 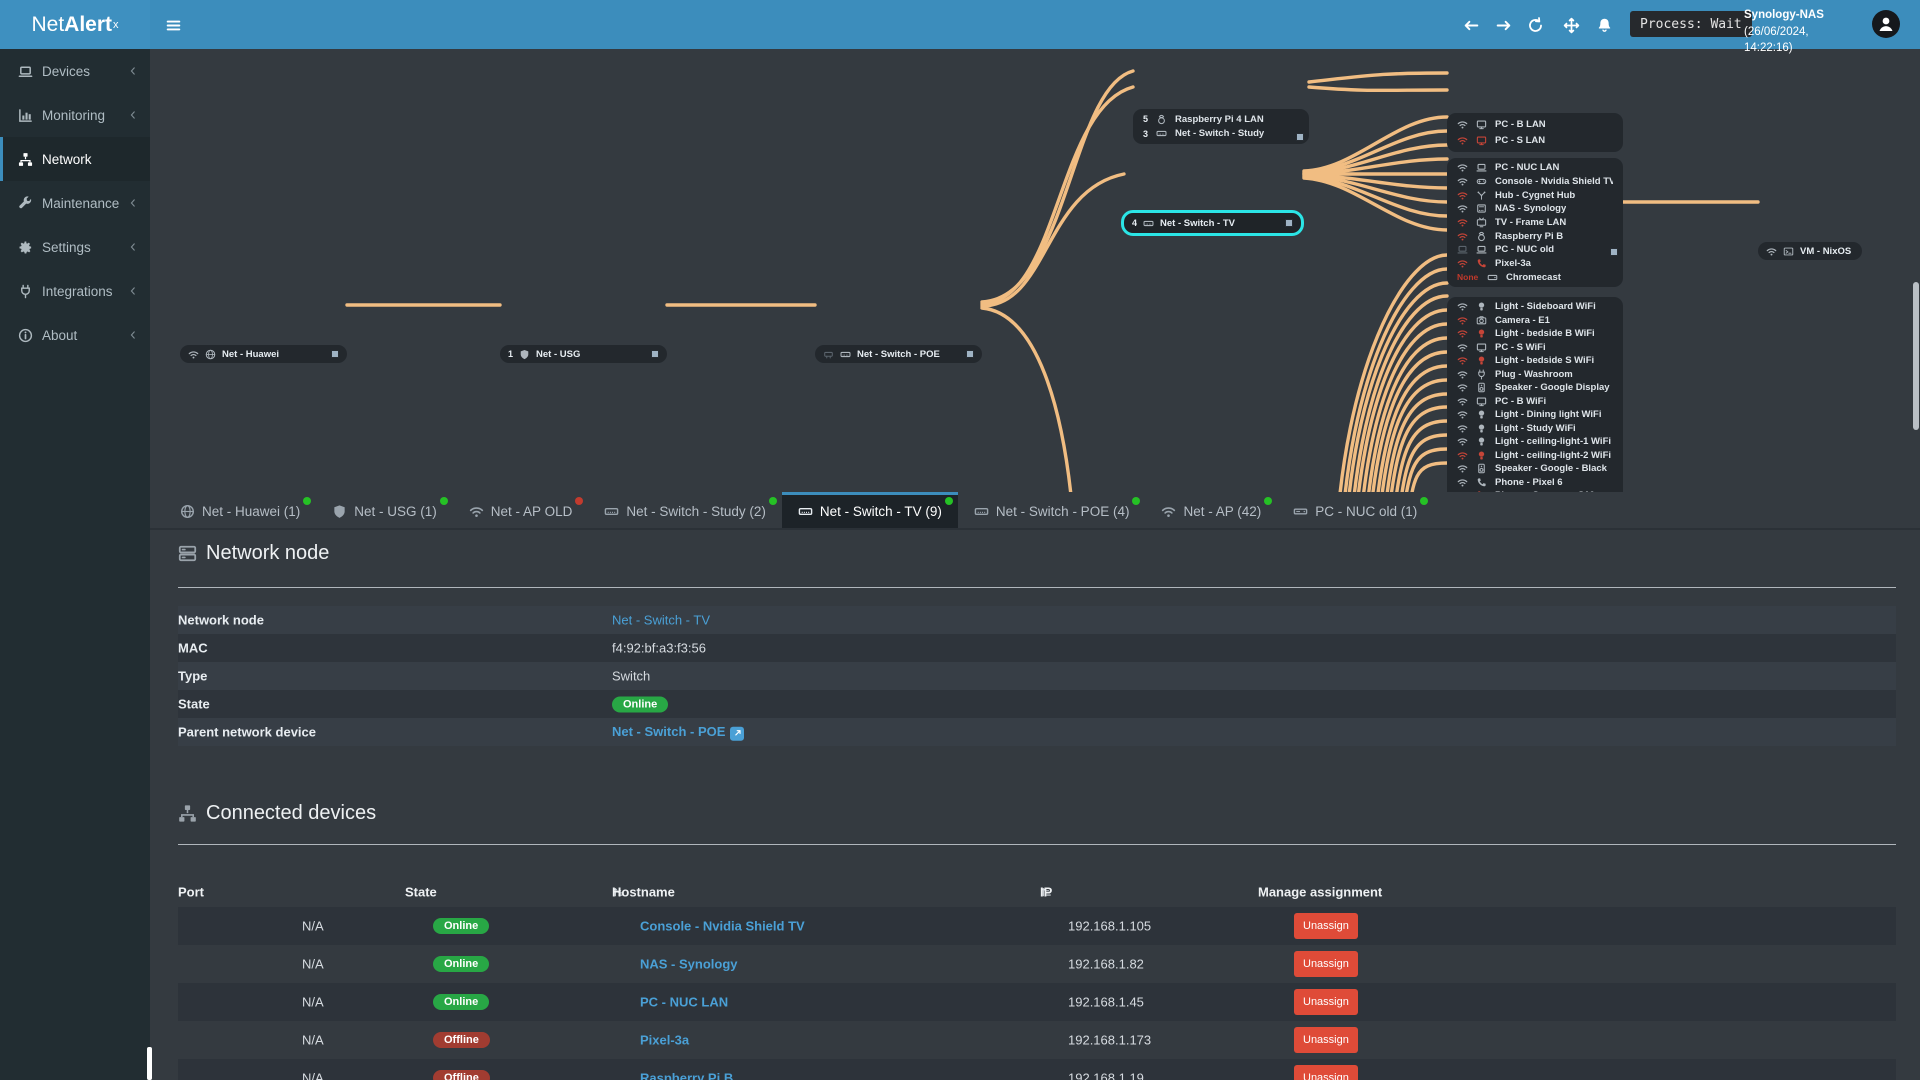 I want to click on column-hostname: Hostname, so click(x=643, y=891).